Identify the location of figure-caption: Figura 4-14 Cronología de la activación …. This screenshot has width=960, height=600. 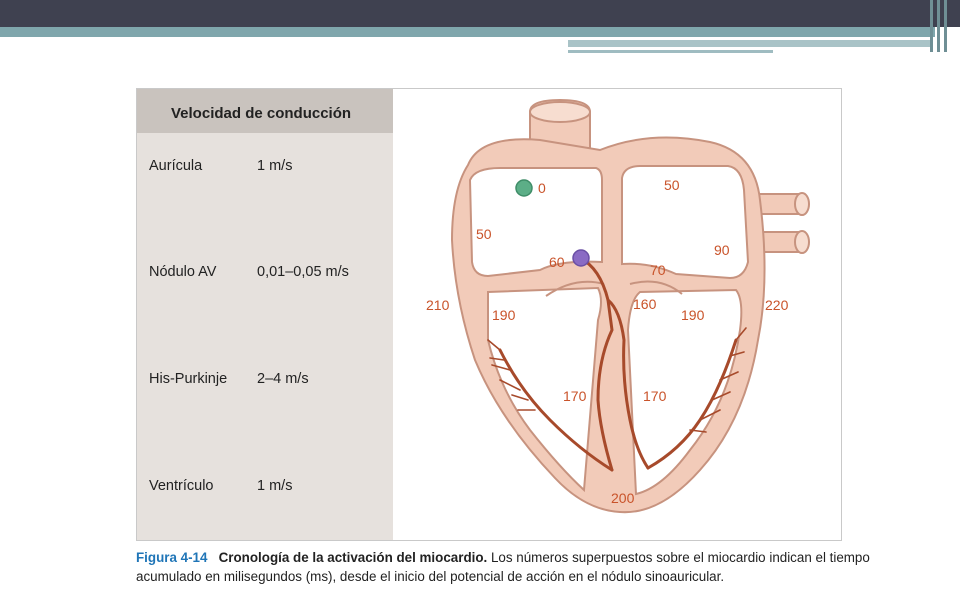
(516, 567).